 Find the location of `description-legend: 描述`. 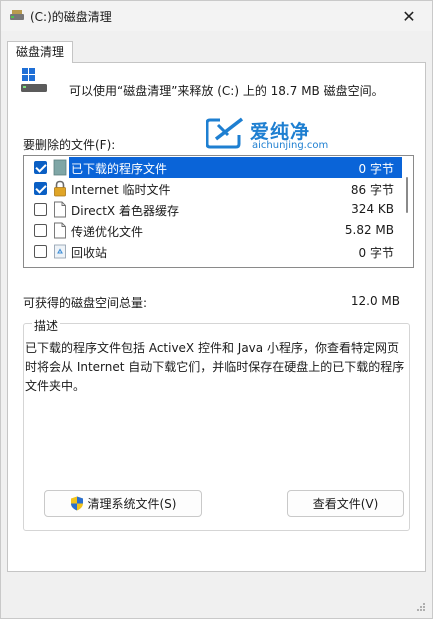

description-legend: 描述 is located at coordinates (46, 325).